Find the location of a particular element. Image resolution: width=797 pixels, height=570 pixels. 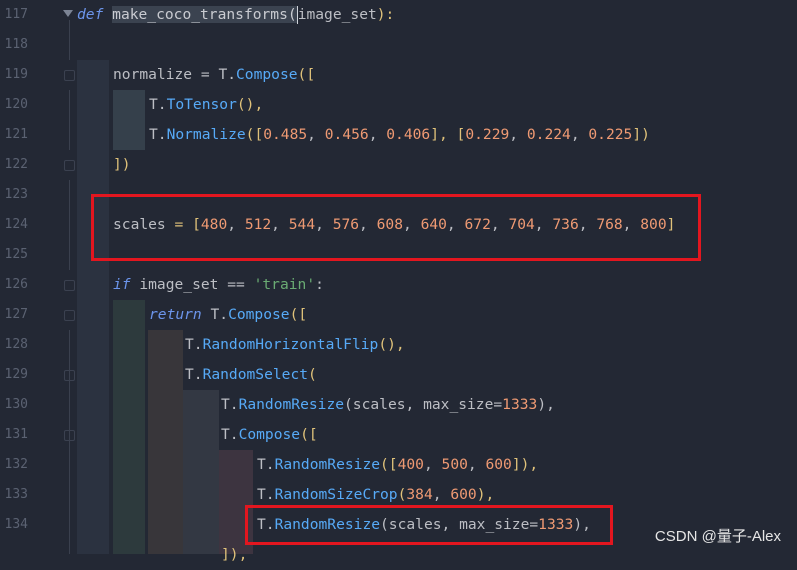

code-line-120: T.ToTensor(), is located at coordinates (206, 105).